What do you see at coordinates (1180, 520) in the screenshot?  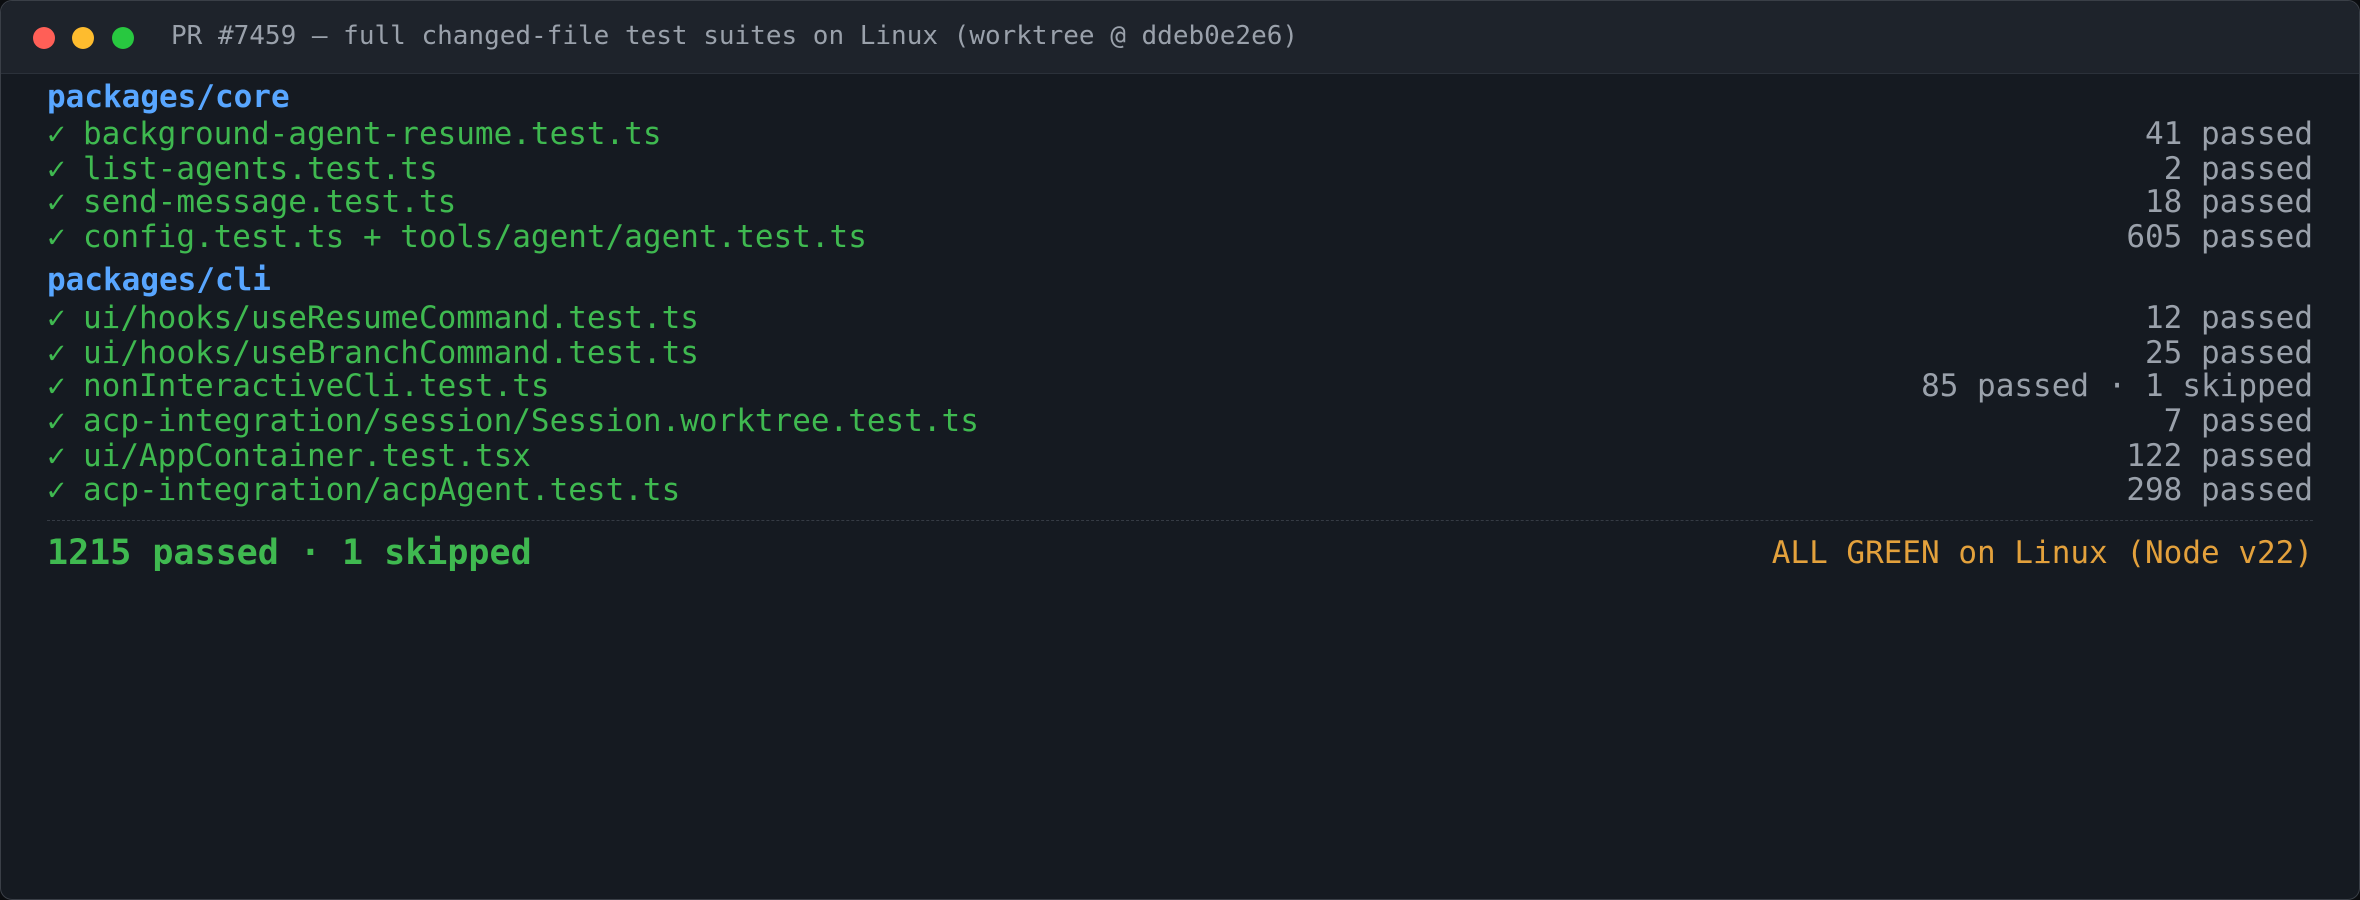 I see `divider` at bounding box center [1180, 520].